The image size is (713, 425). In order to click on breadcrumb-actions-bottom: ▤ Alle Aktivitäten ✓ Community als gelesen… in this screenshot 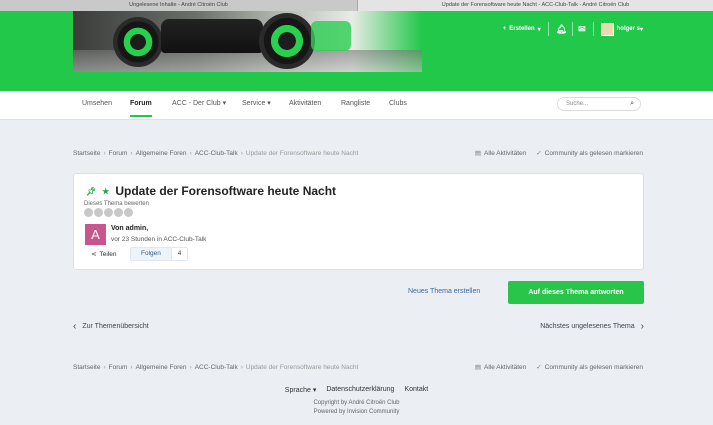, I will do `click(559, 367)`.